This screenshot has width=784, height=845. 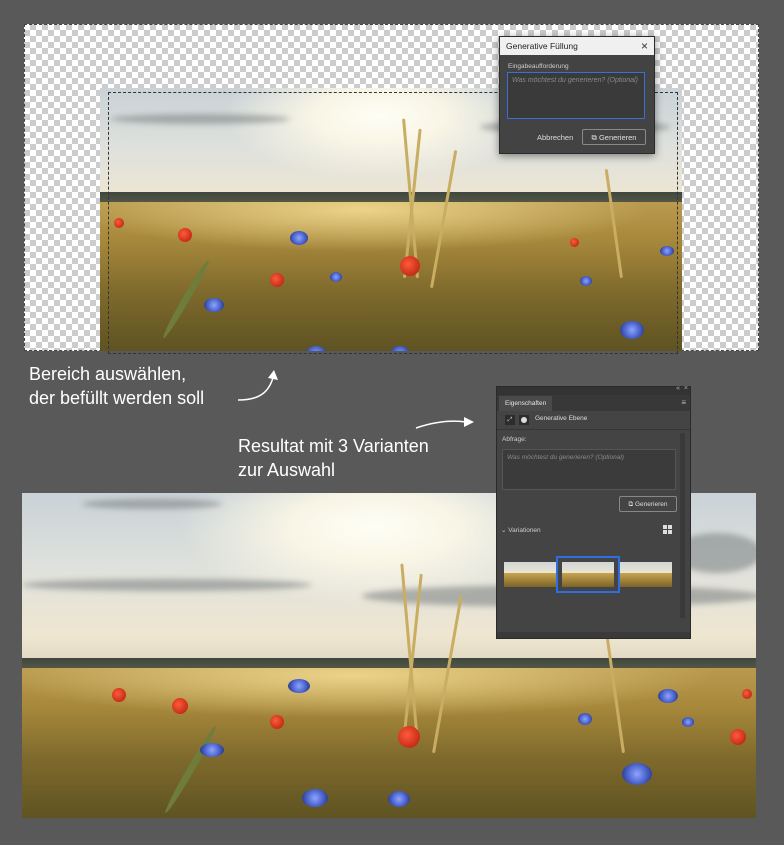 I want to click on prompt-label: Eingabeaufforderung, so click(x=538, y=66).